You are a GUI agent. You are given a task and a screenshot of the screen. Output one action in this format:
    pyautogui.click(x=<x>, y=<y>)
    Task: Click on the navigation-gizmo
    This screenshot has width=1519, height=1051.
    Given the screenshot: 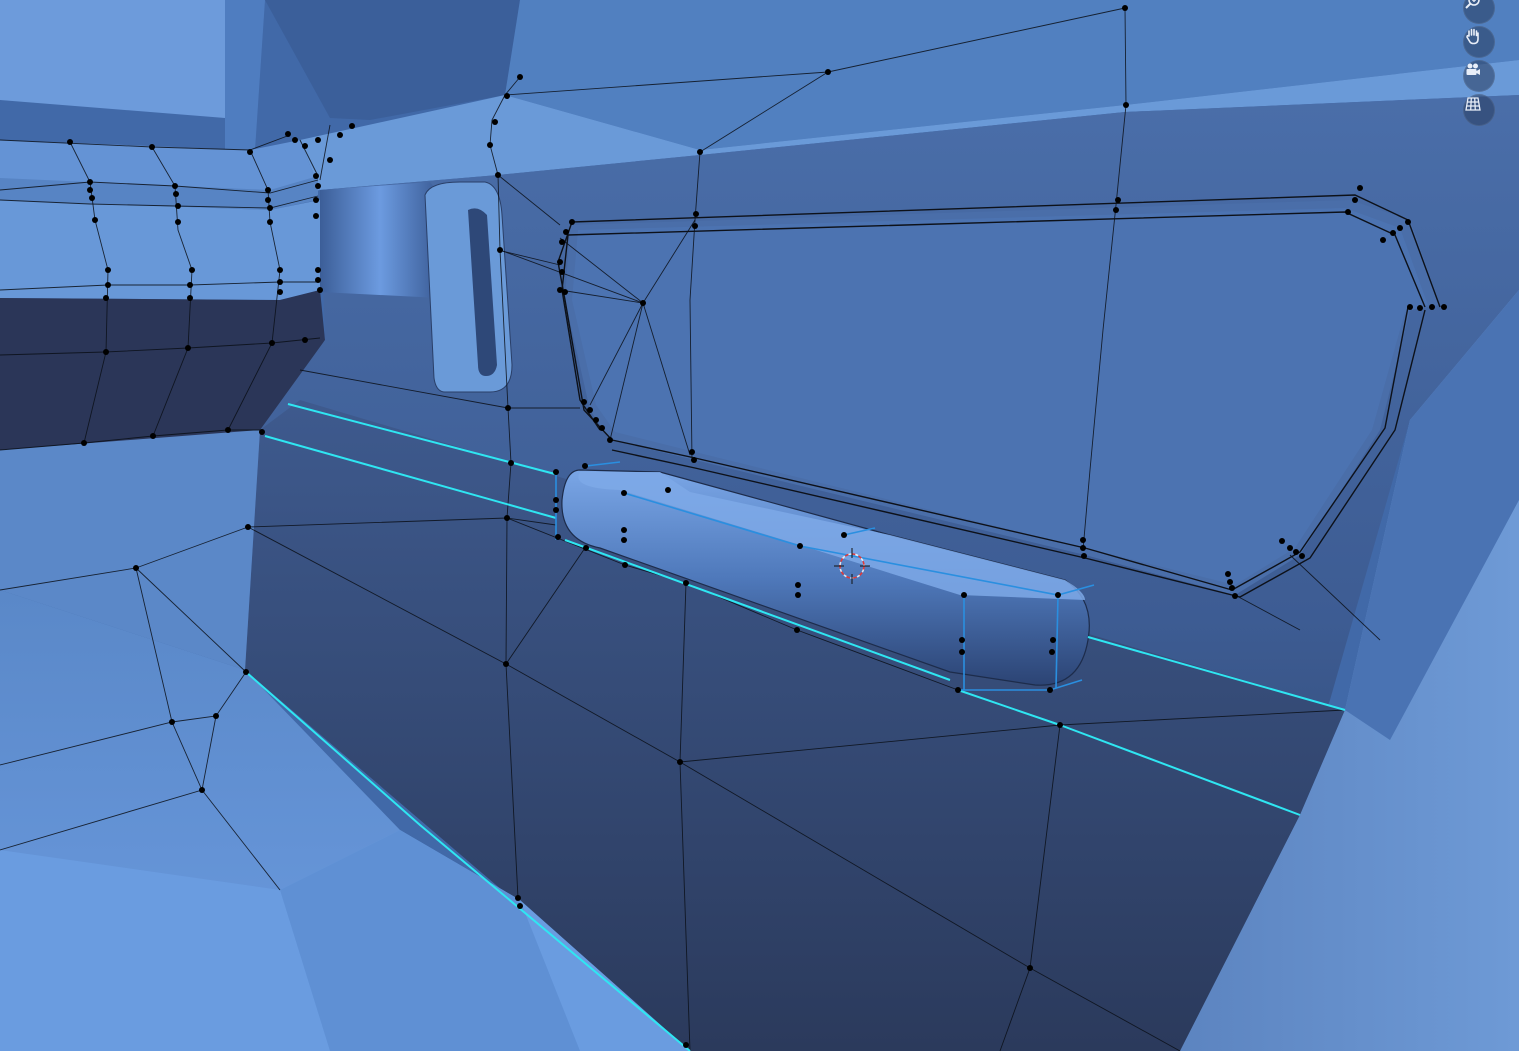 What is the action you would take?
    pyautogui.click(x=1479, y=64)
    